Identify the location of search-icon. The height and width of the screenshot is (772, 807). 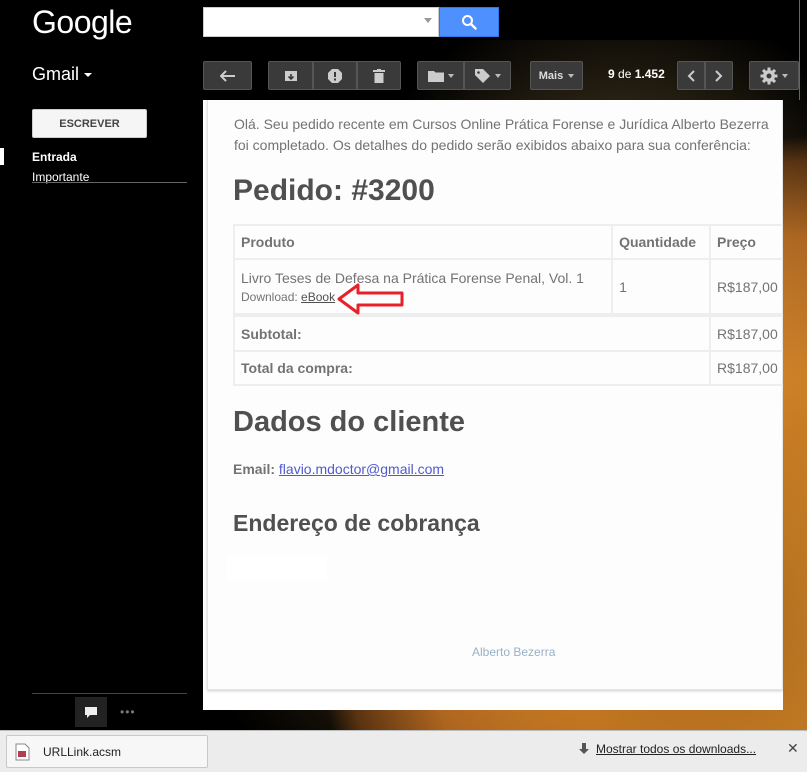
(469, 22).